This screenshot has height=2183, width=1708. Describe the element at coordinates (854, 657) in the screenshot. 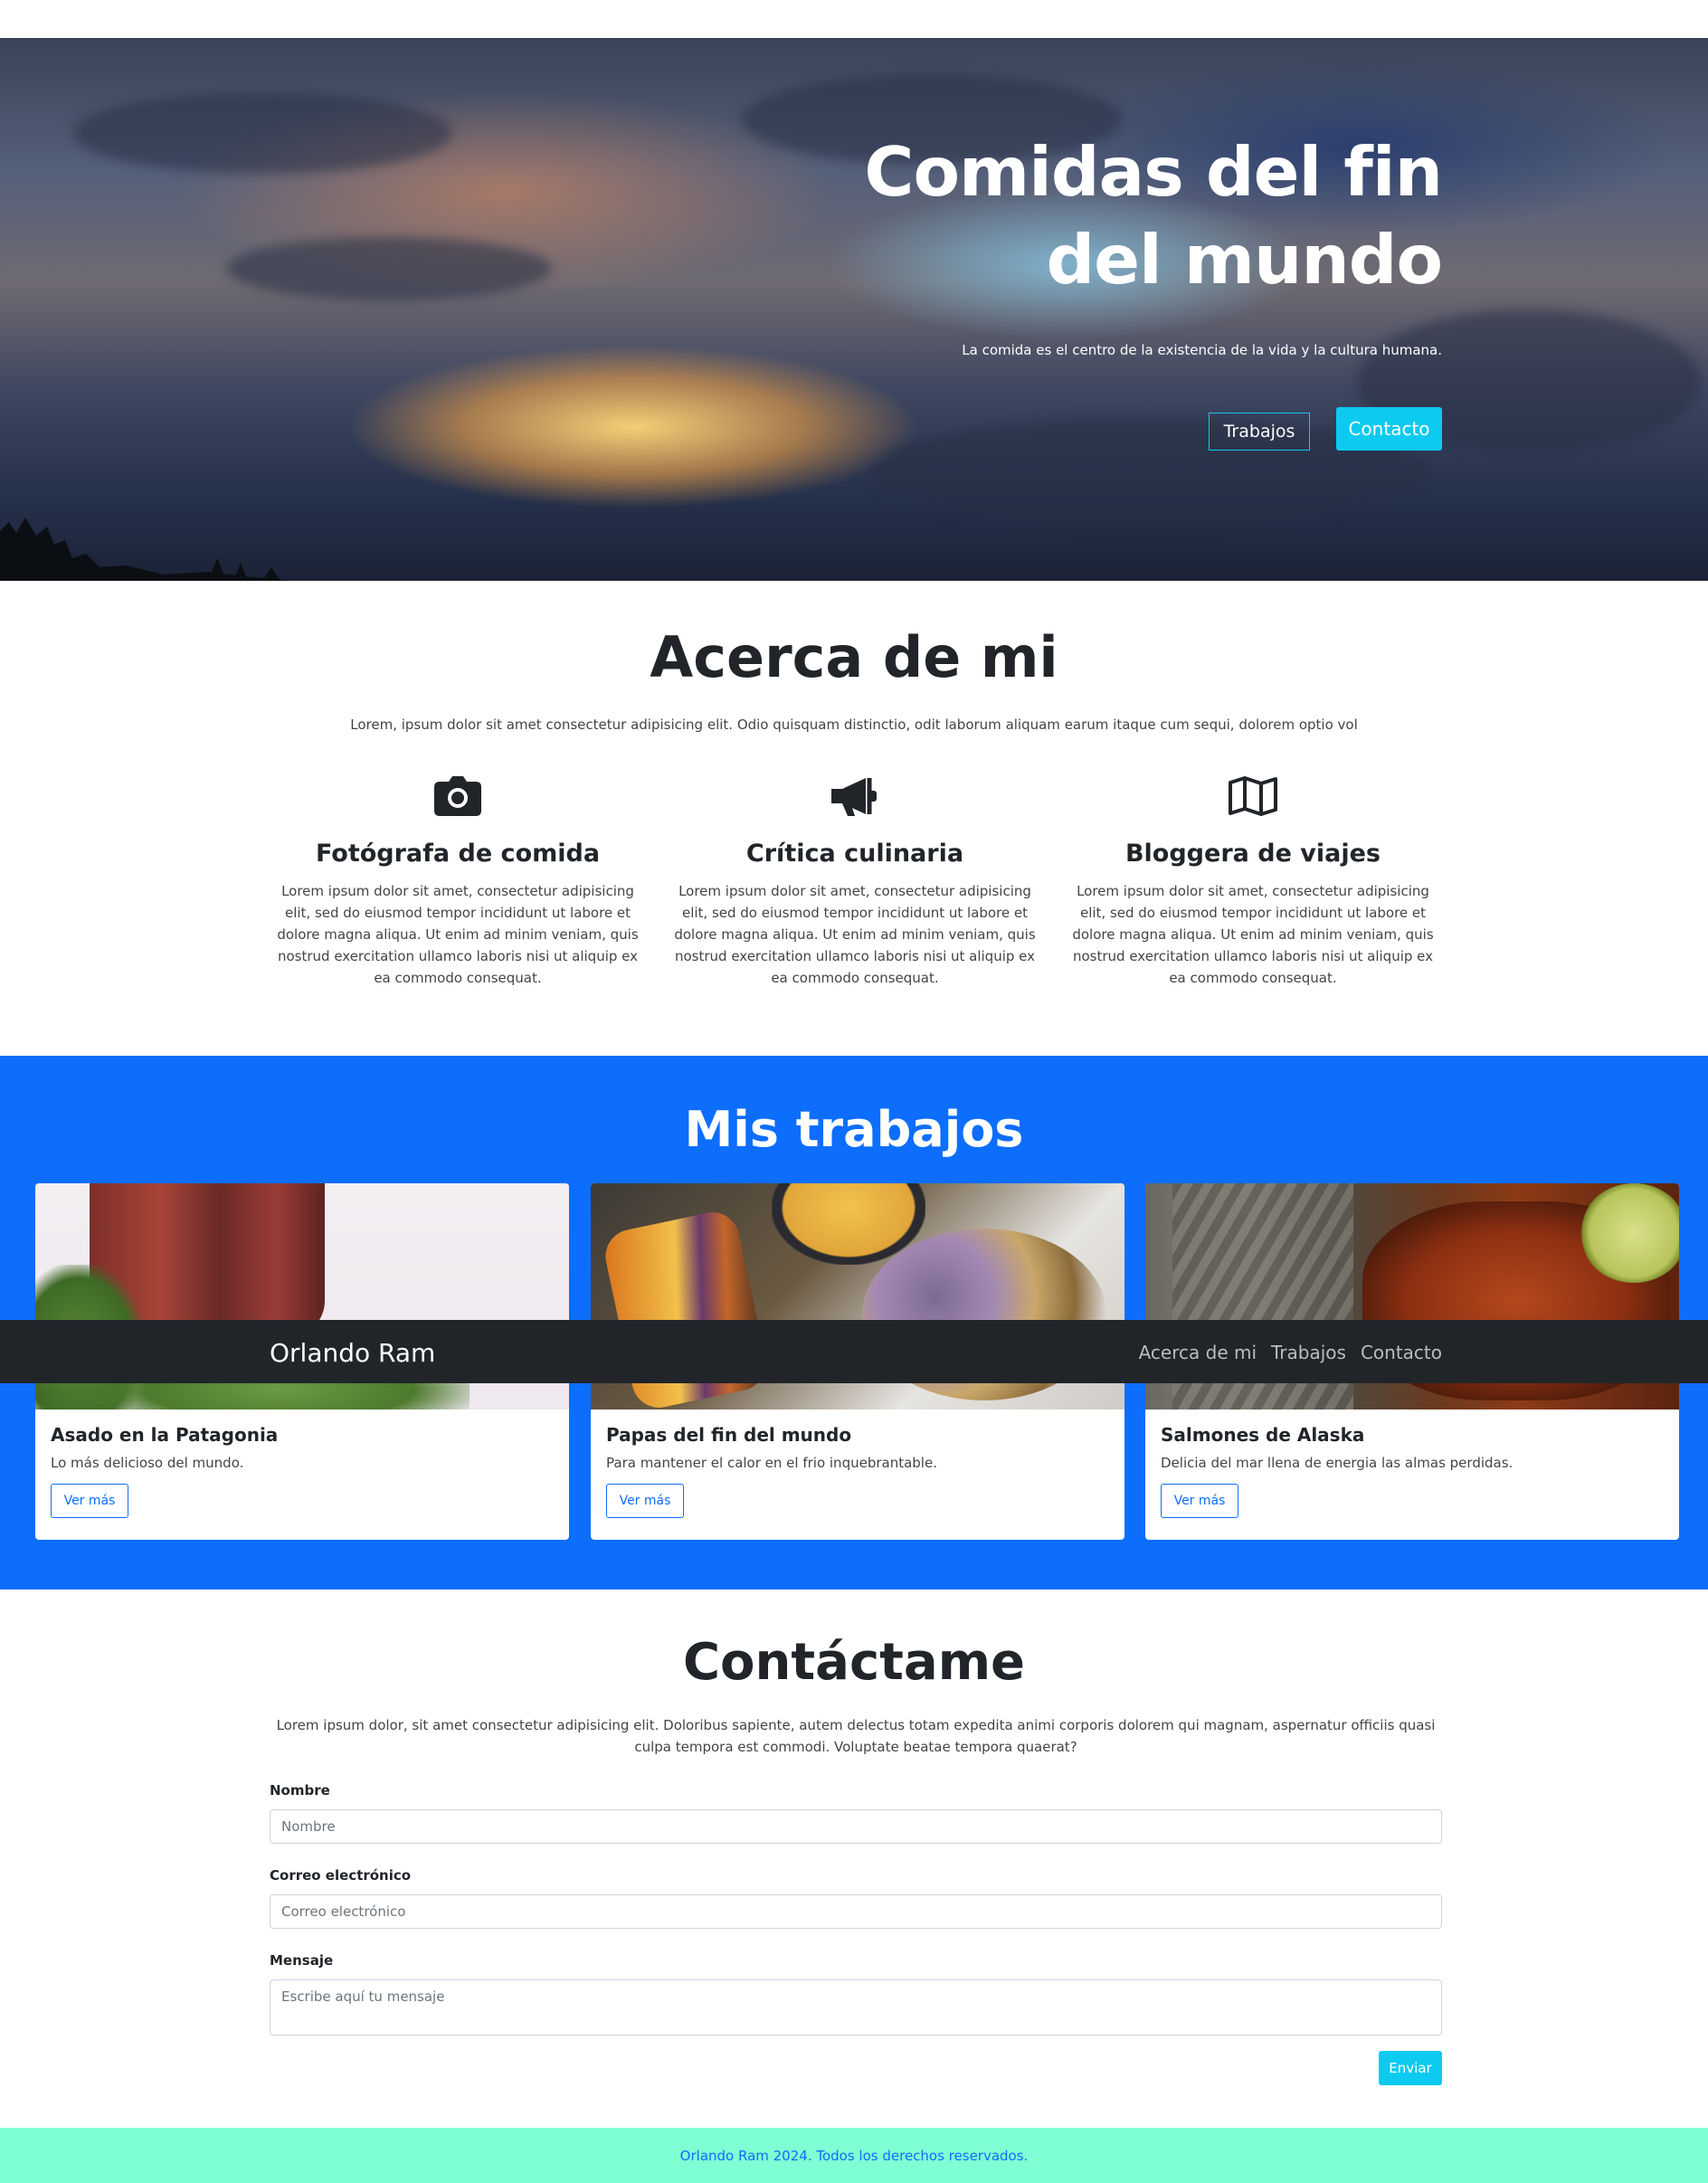

I see `about-title: Acerca de mi` at that location.